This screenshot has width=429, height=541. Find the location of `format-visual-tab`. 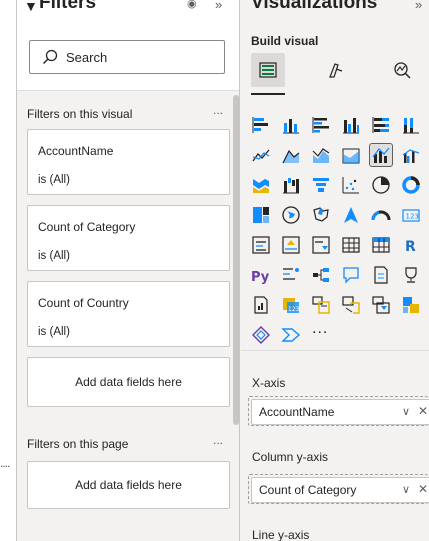

format-visual-tab is located at coordinates (335, 70).